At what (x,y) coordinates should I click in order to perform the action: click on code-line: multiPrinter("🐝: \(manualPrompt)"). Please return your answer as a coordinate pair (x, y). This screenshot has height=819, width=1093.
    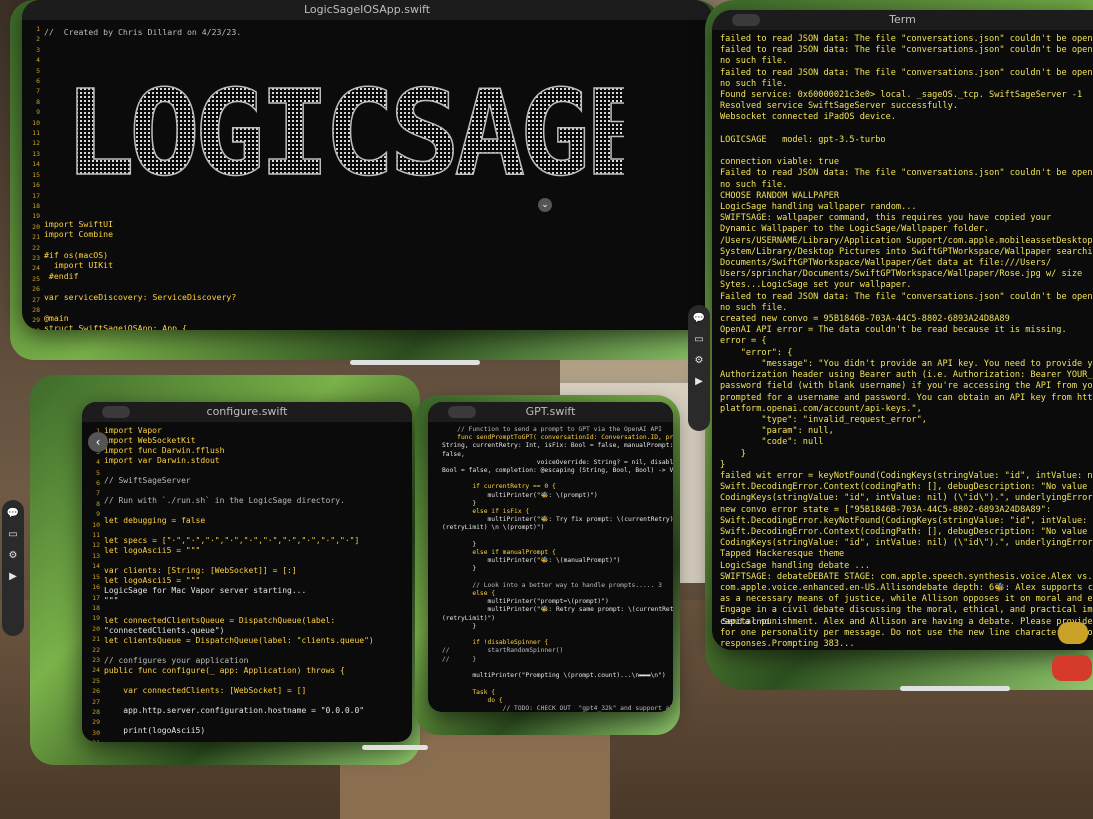
    Looking at the image, I should click on (531, 561).